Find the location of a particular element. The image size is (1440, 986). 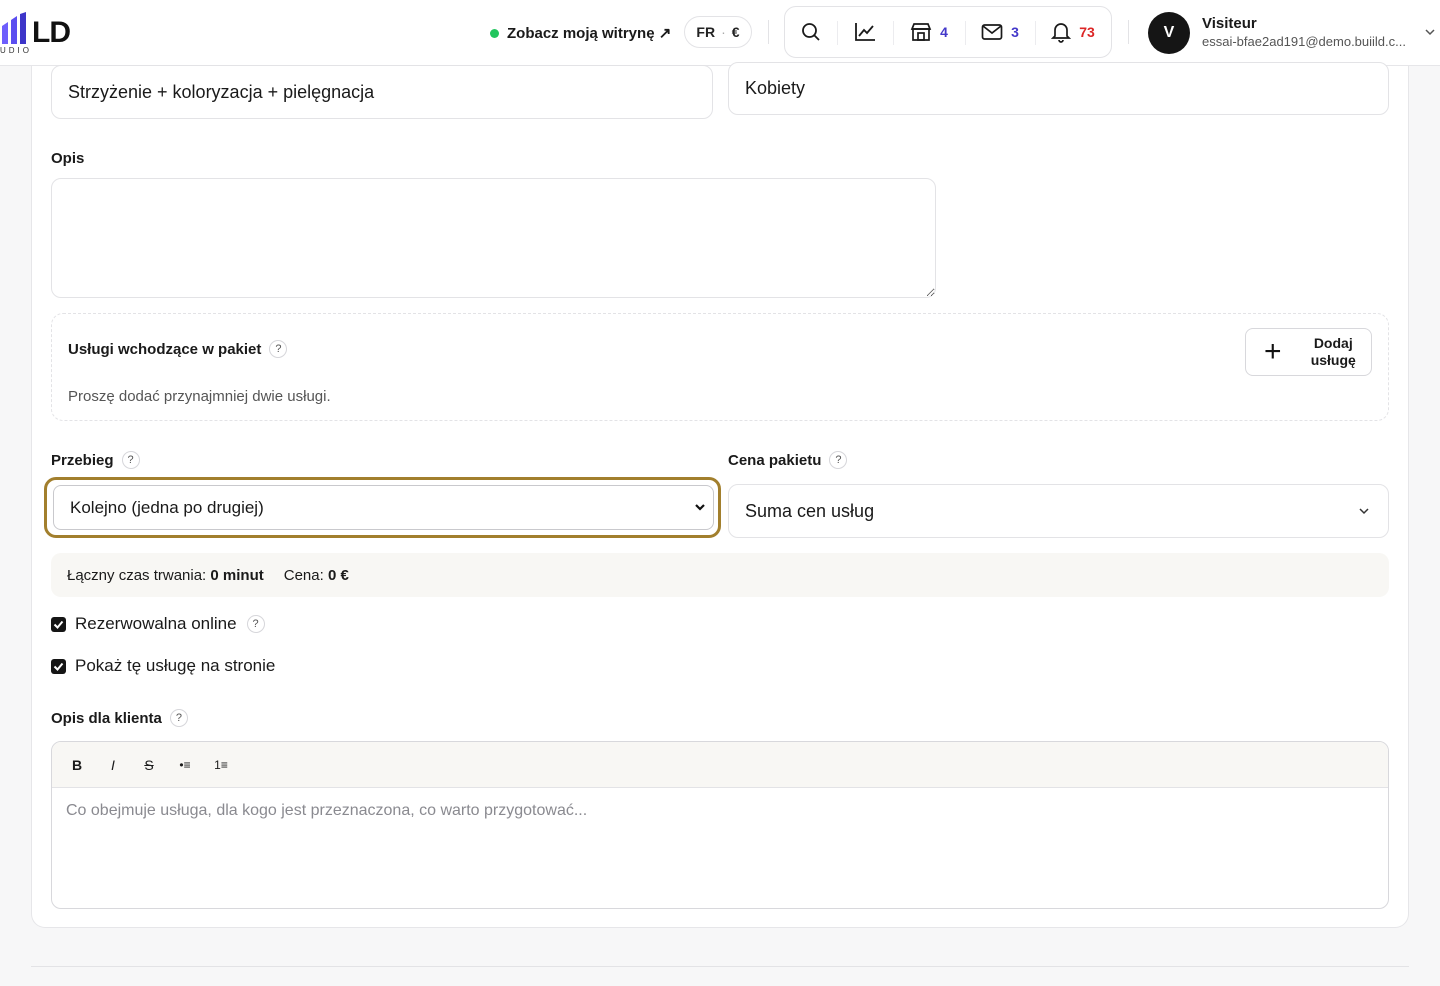

description-label: Opis is located at coordinates (67, 158).